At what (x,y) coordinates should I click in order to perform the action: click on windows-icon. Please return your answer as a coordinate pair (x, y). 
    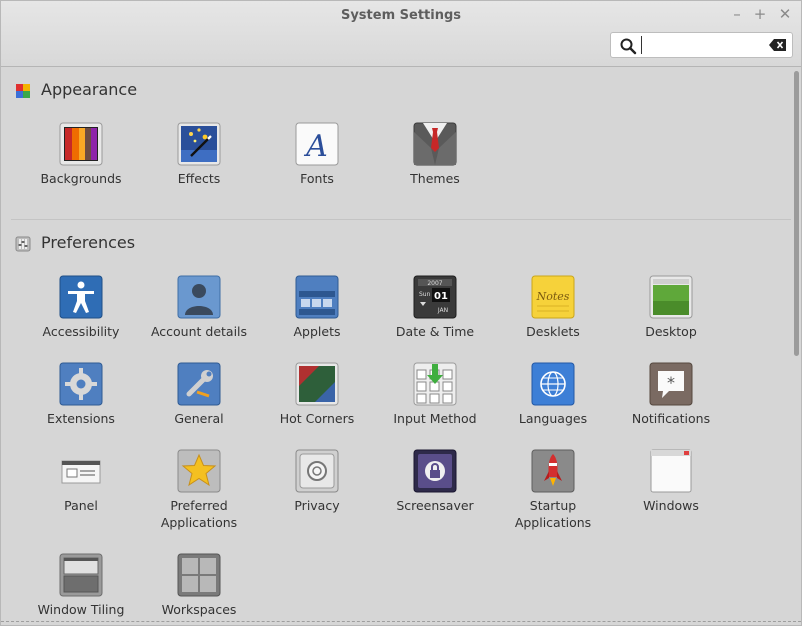
    Looking at the image, I should click on (671, 471).